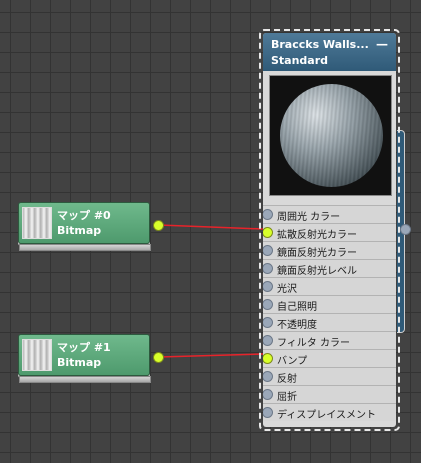 Image resolution: width=421 pixels, height=463 pixels. I want to click on material-sphere-preview, so click(331, 135).